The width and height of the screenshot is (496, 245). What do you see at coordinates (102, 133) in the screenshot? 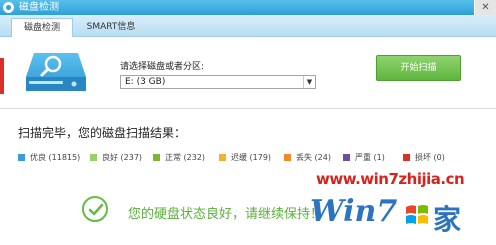
I see `result-title: 扫描完毕，您的磁盘扫描结果：` at bounding box center [102, 133].